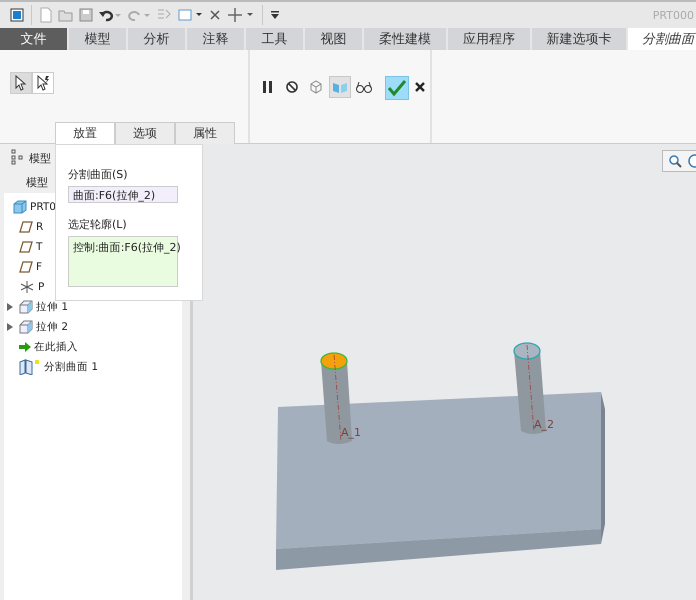 The height and width of the screenshot is (600, 696). I want to click on pointer-icon, so click(21, 83).